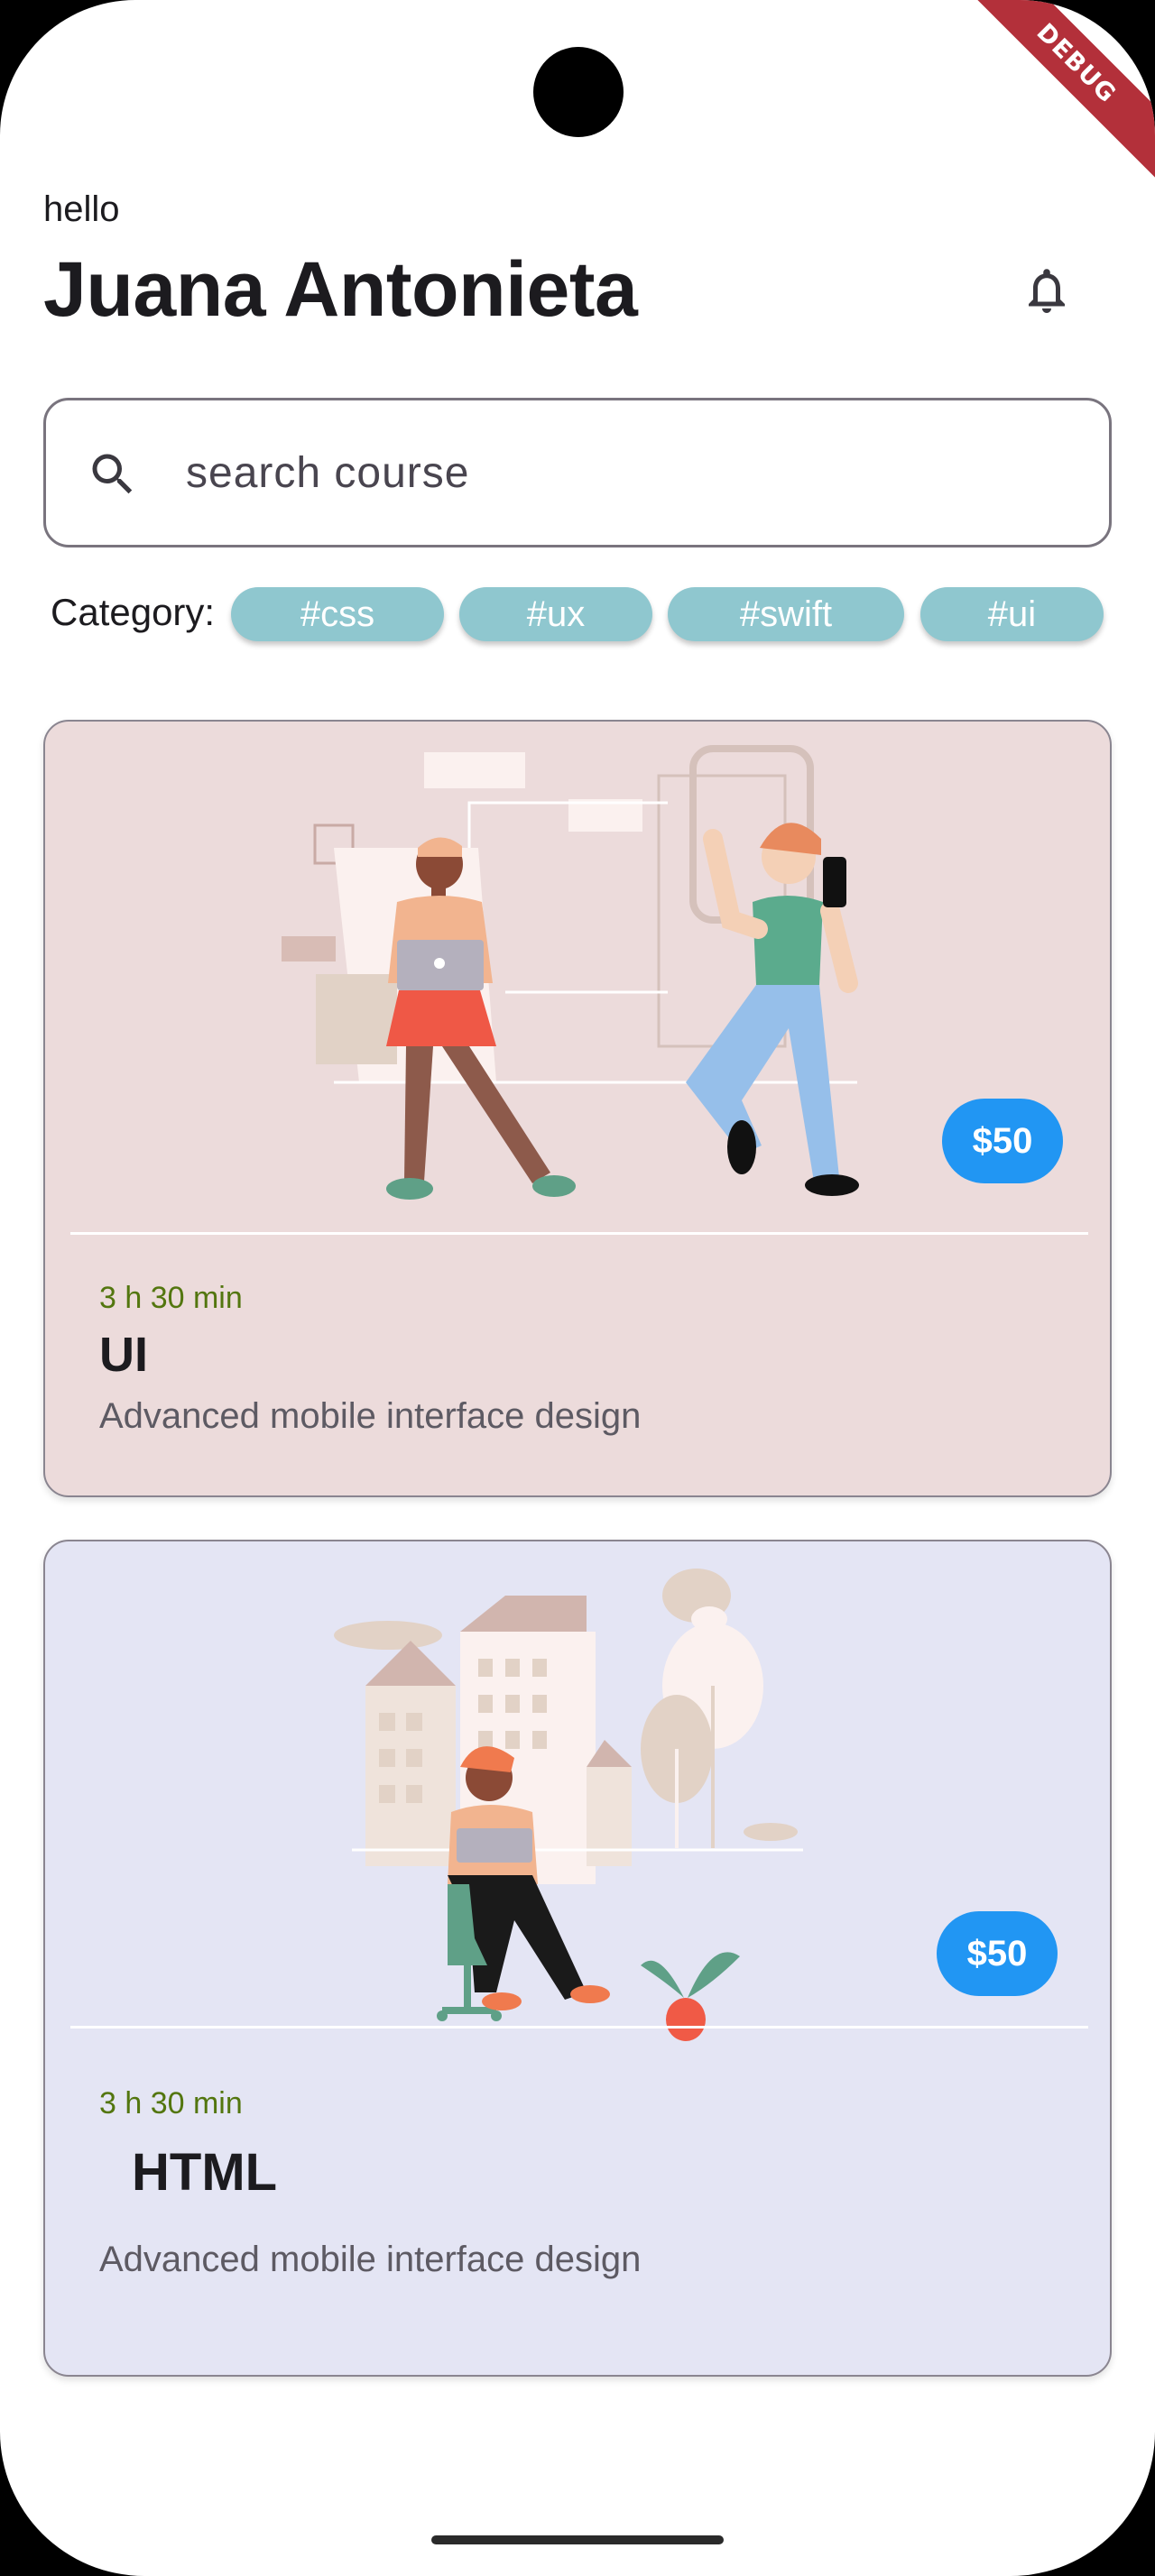 Image resolution: width=1155 pixels, height=2576 pixels. I want to click on course-title: UI, so click(124, 1355).